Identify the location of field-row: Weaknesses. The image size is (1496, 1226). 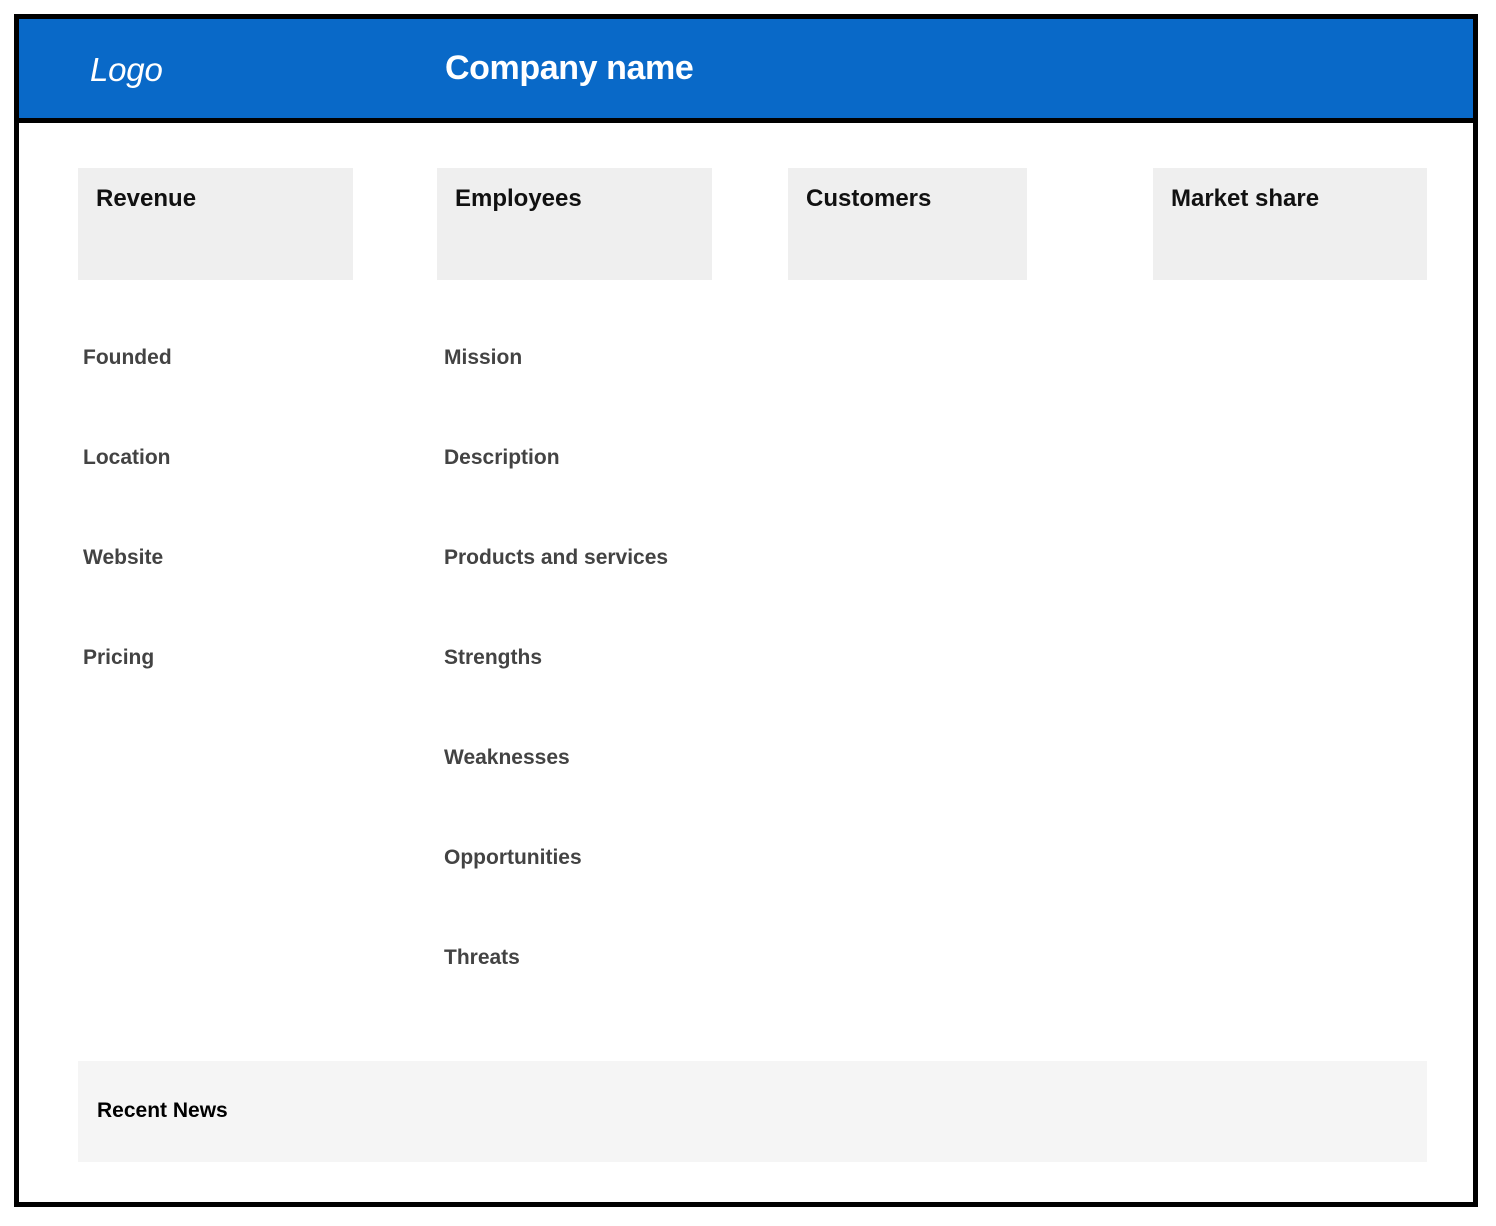
(556, 795).